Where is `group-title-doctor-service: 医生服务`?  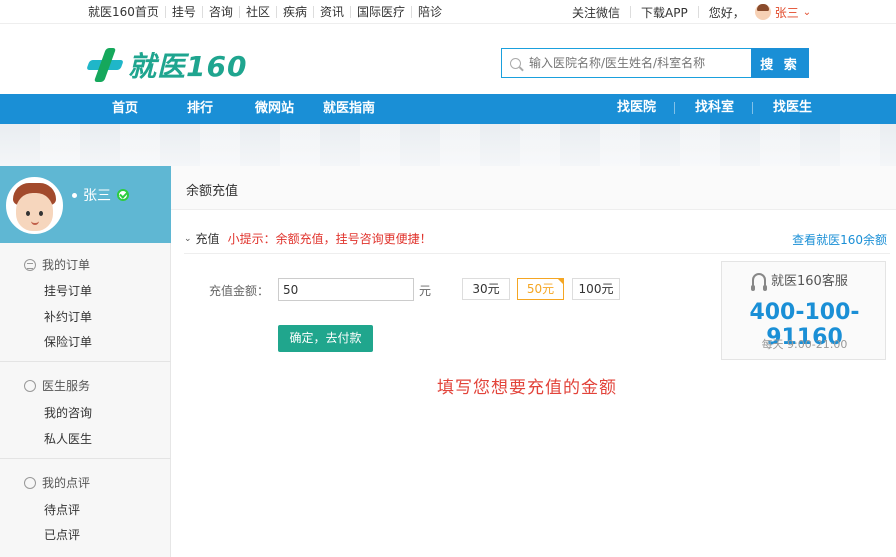
group-title-doctor-service: 医生服务 is located at coordinates (57, 385).